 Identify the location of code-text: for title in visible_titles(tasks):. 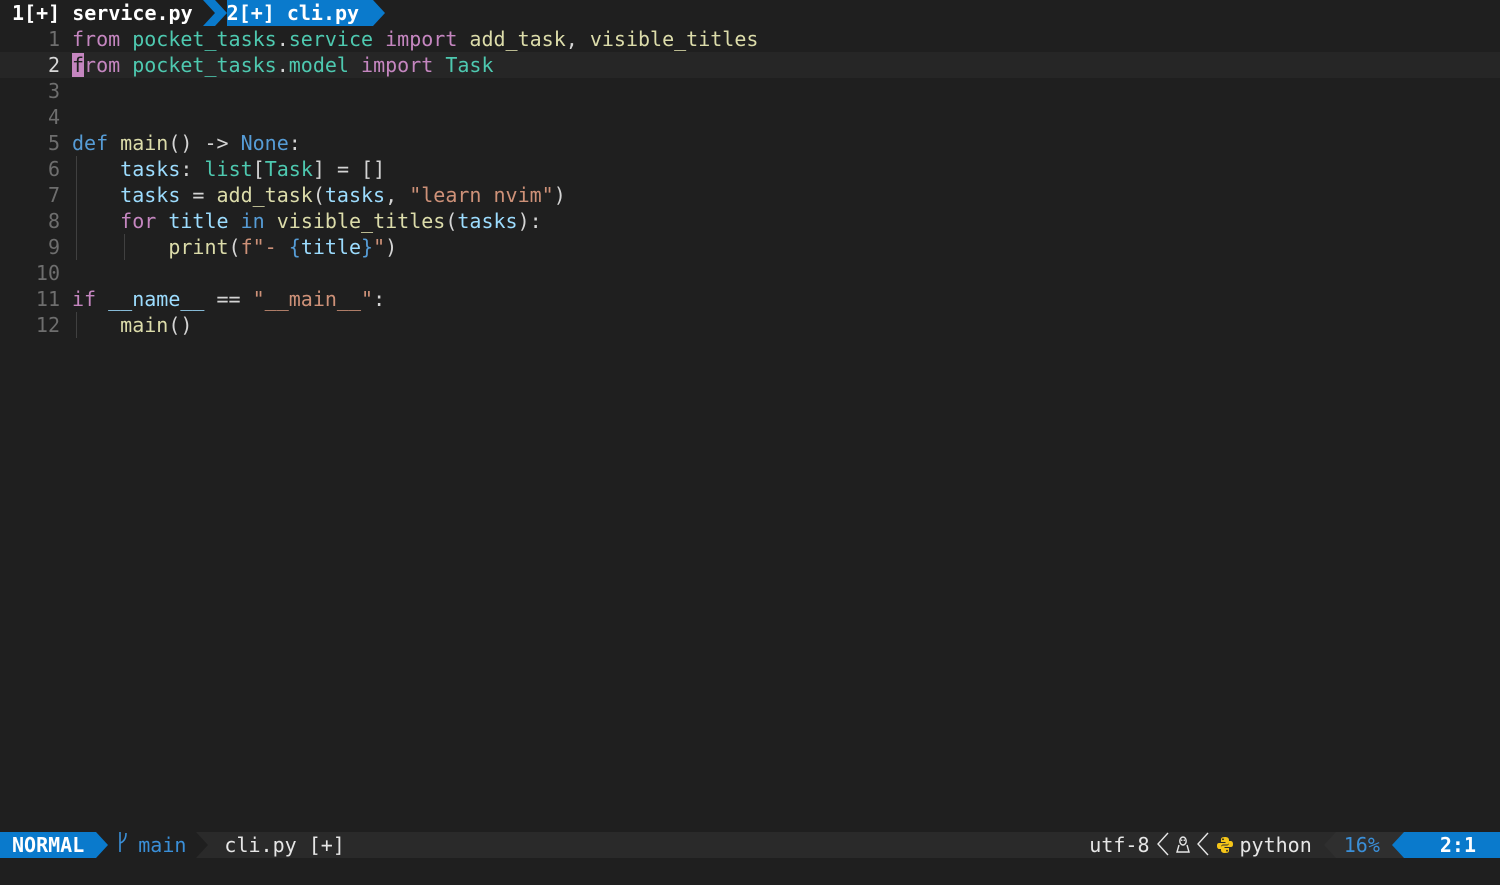
(780, 221).